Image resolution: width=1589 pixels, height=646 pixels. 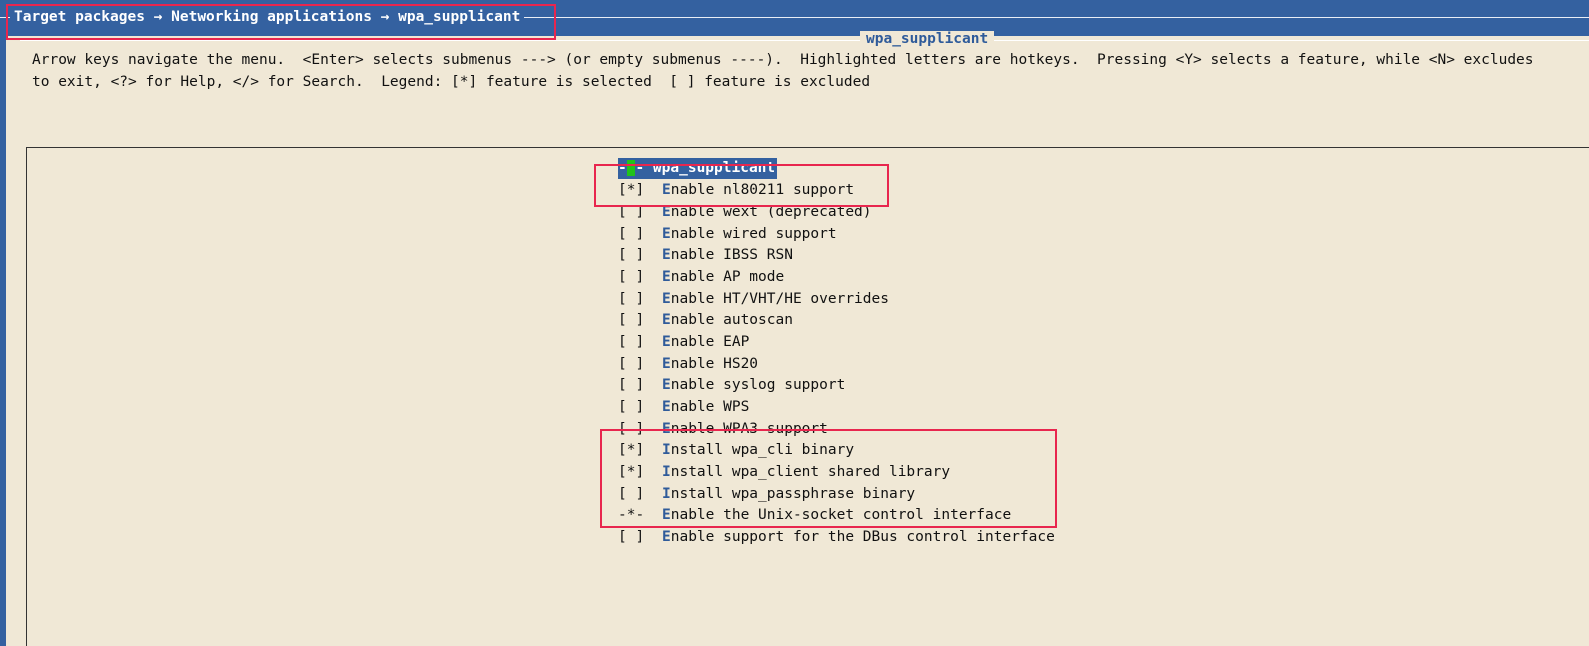 I want to click on menu-item-label: nable autoscan, so click(x=731, y=320).